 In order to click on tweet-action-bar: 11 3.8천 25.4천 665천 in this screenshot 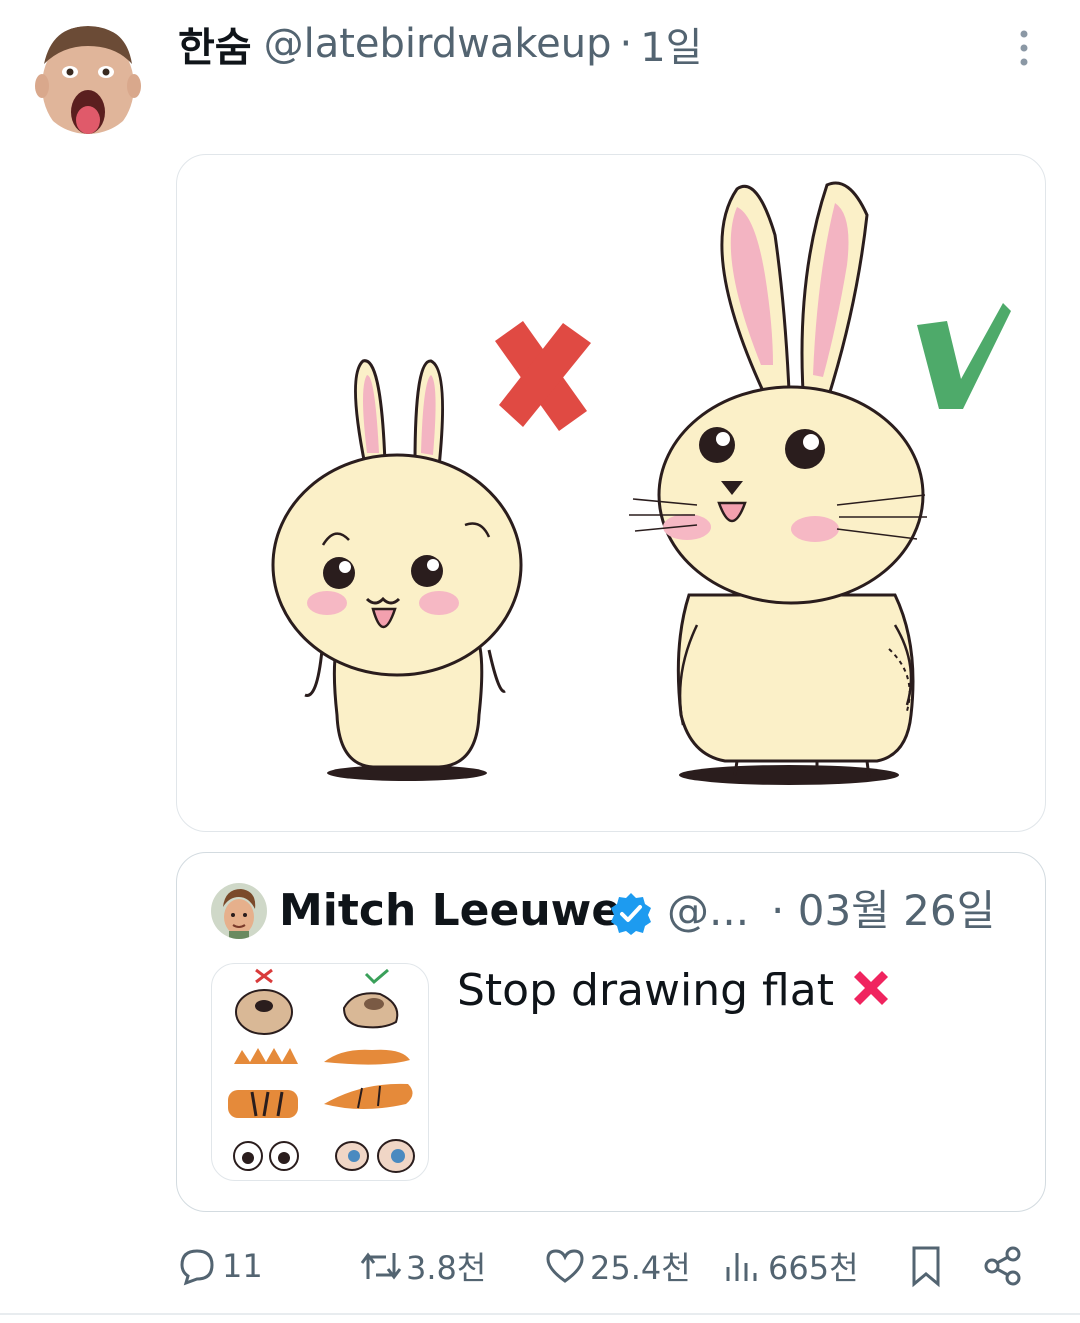, I will do `click(610, 1266)`.